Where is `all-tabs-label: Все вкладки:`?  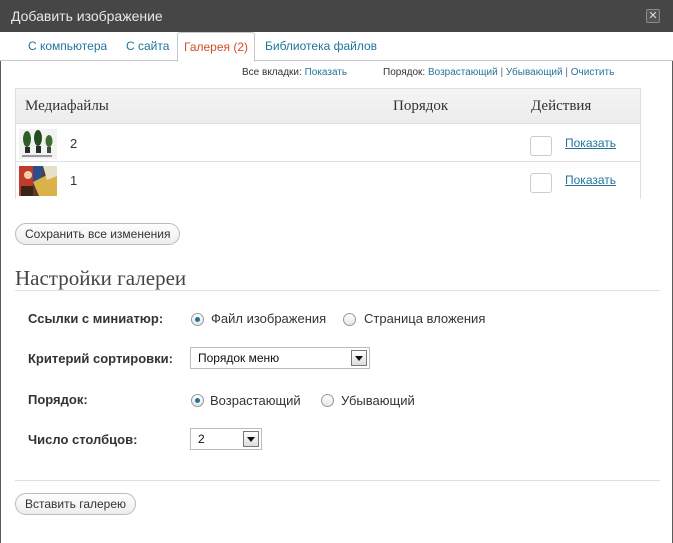
all-tabs-label: Все вкладки: is located at coordinates (272, 72).